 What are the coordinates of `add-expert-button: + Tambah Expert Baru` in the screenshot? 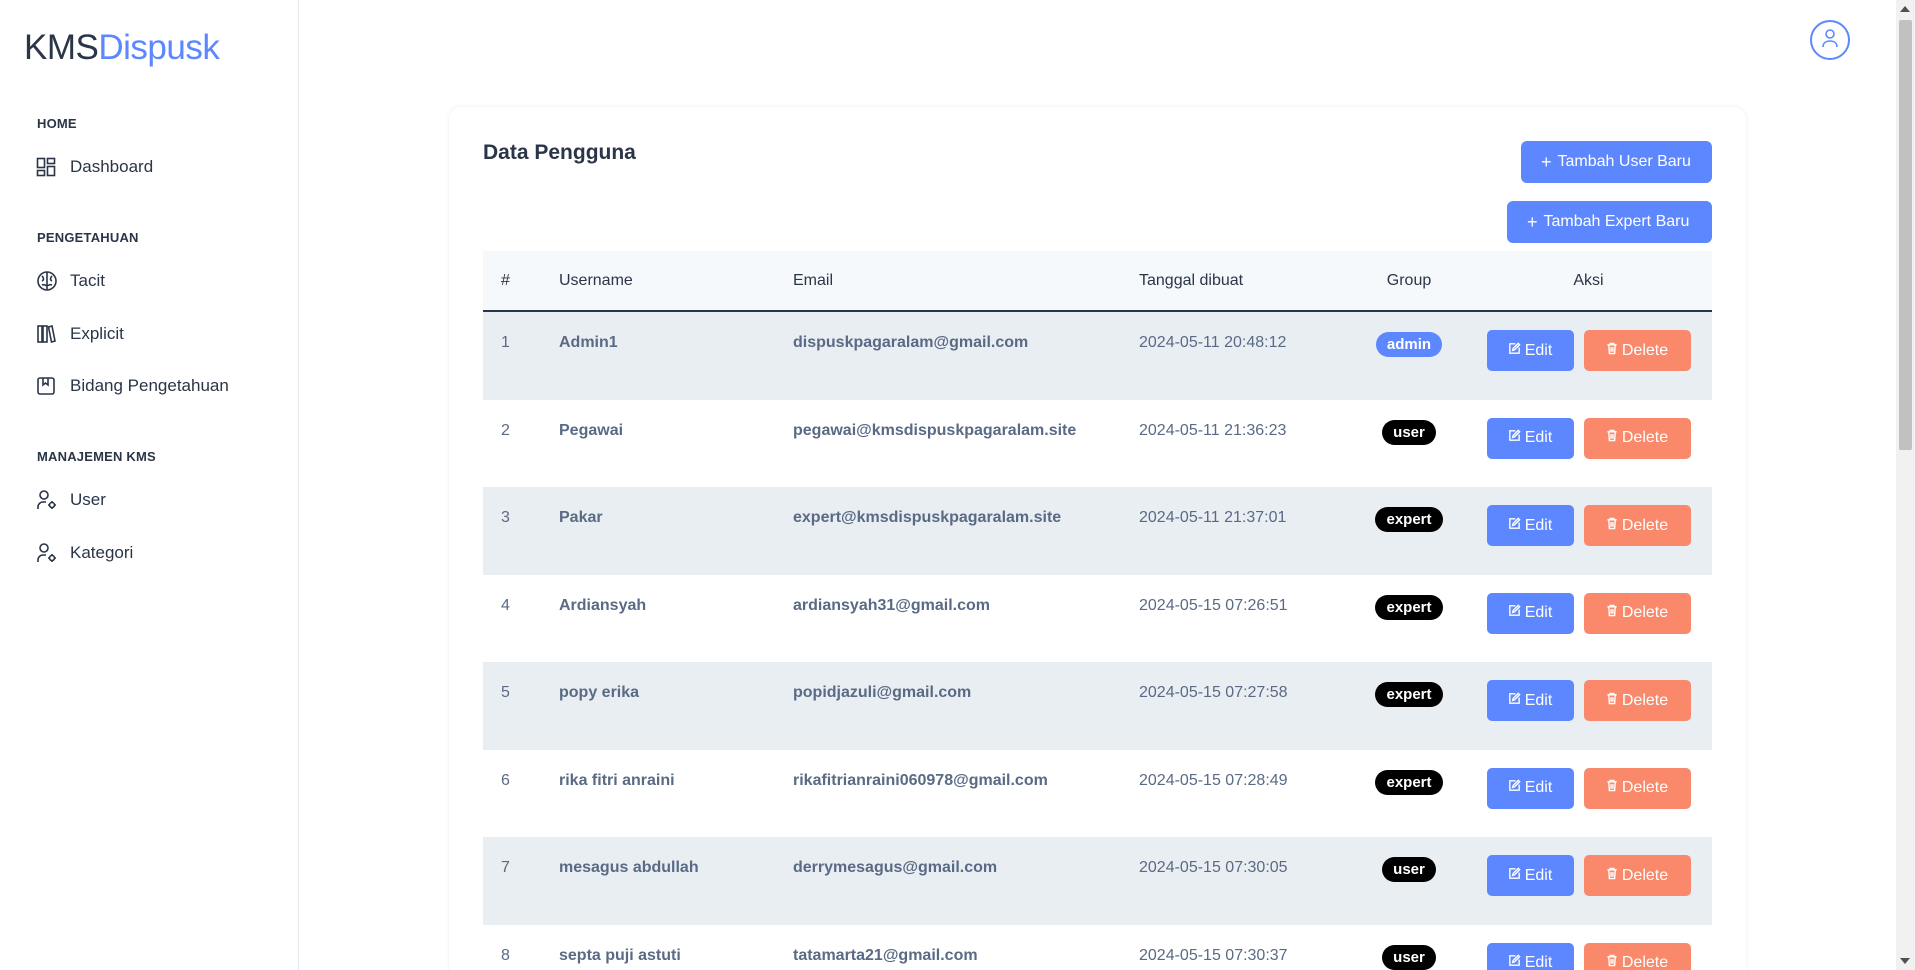 It's located at (1609, 222).